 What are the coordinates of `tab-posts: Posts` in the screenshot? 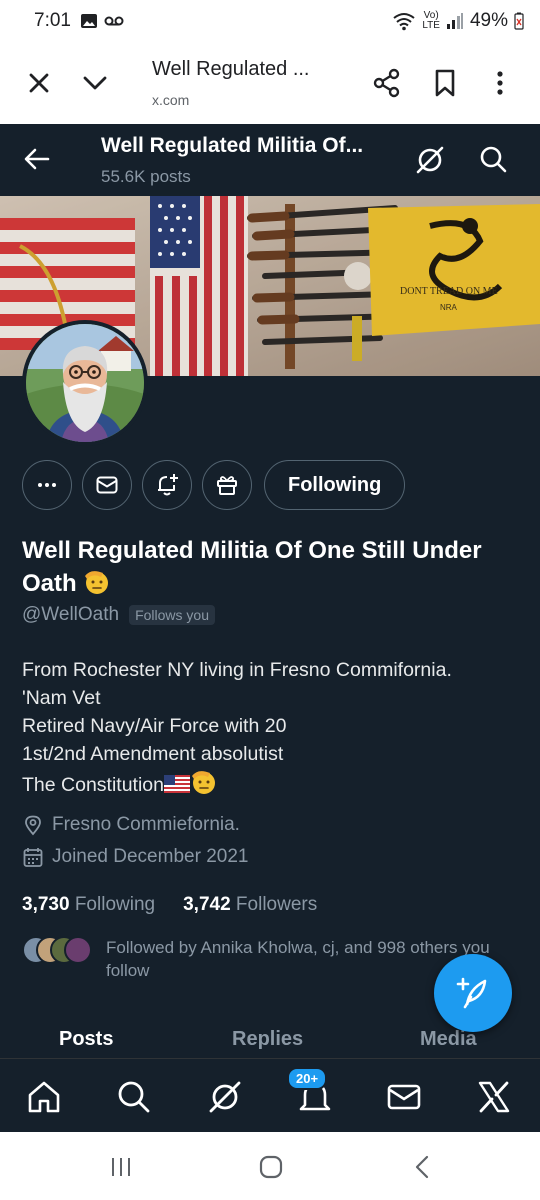 It's located at (86, 1039).